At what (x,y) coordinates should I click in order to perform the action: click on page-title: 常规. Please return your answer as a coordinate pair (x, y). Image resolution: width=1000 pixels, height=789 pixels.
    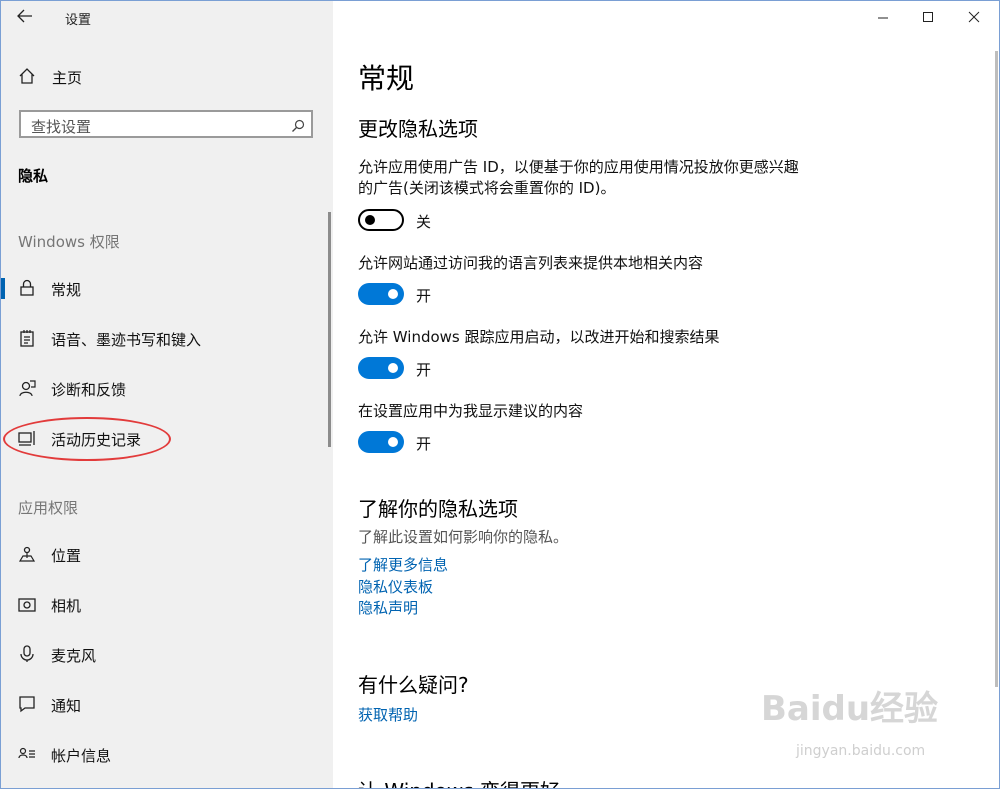
    Looking at the image, I should click on (386, 78).